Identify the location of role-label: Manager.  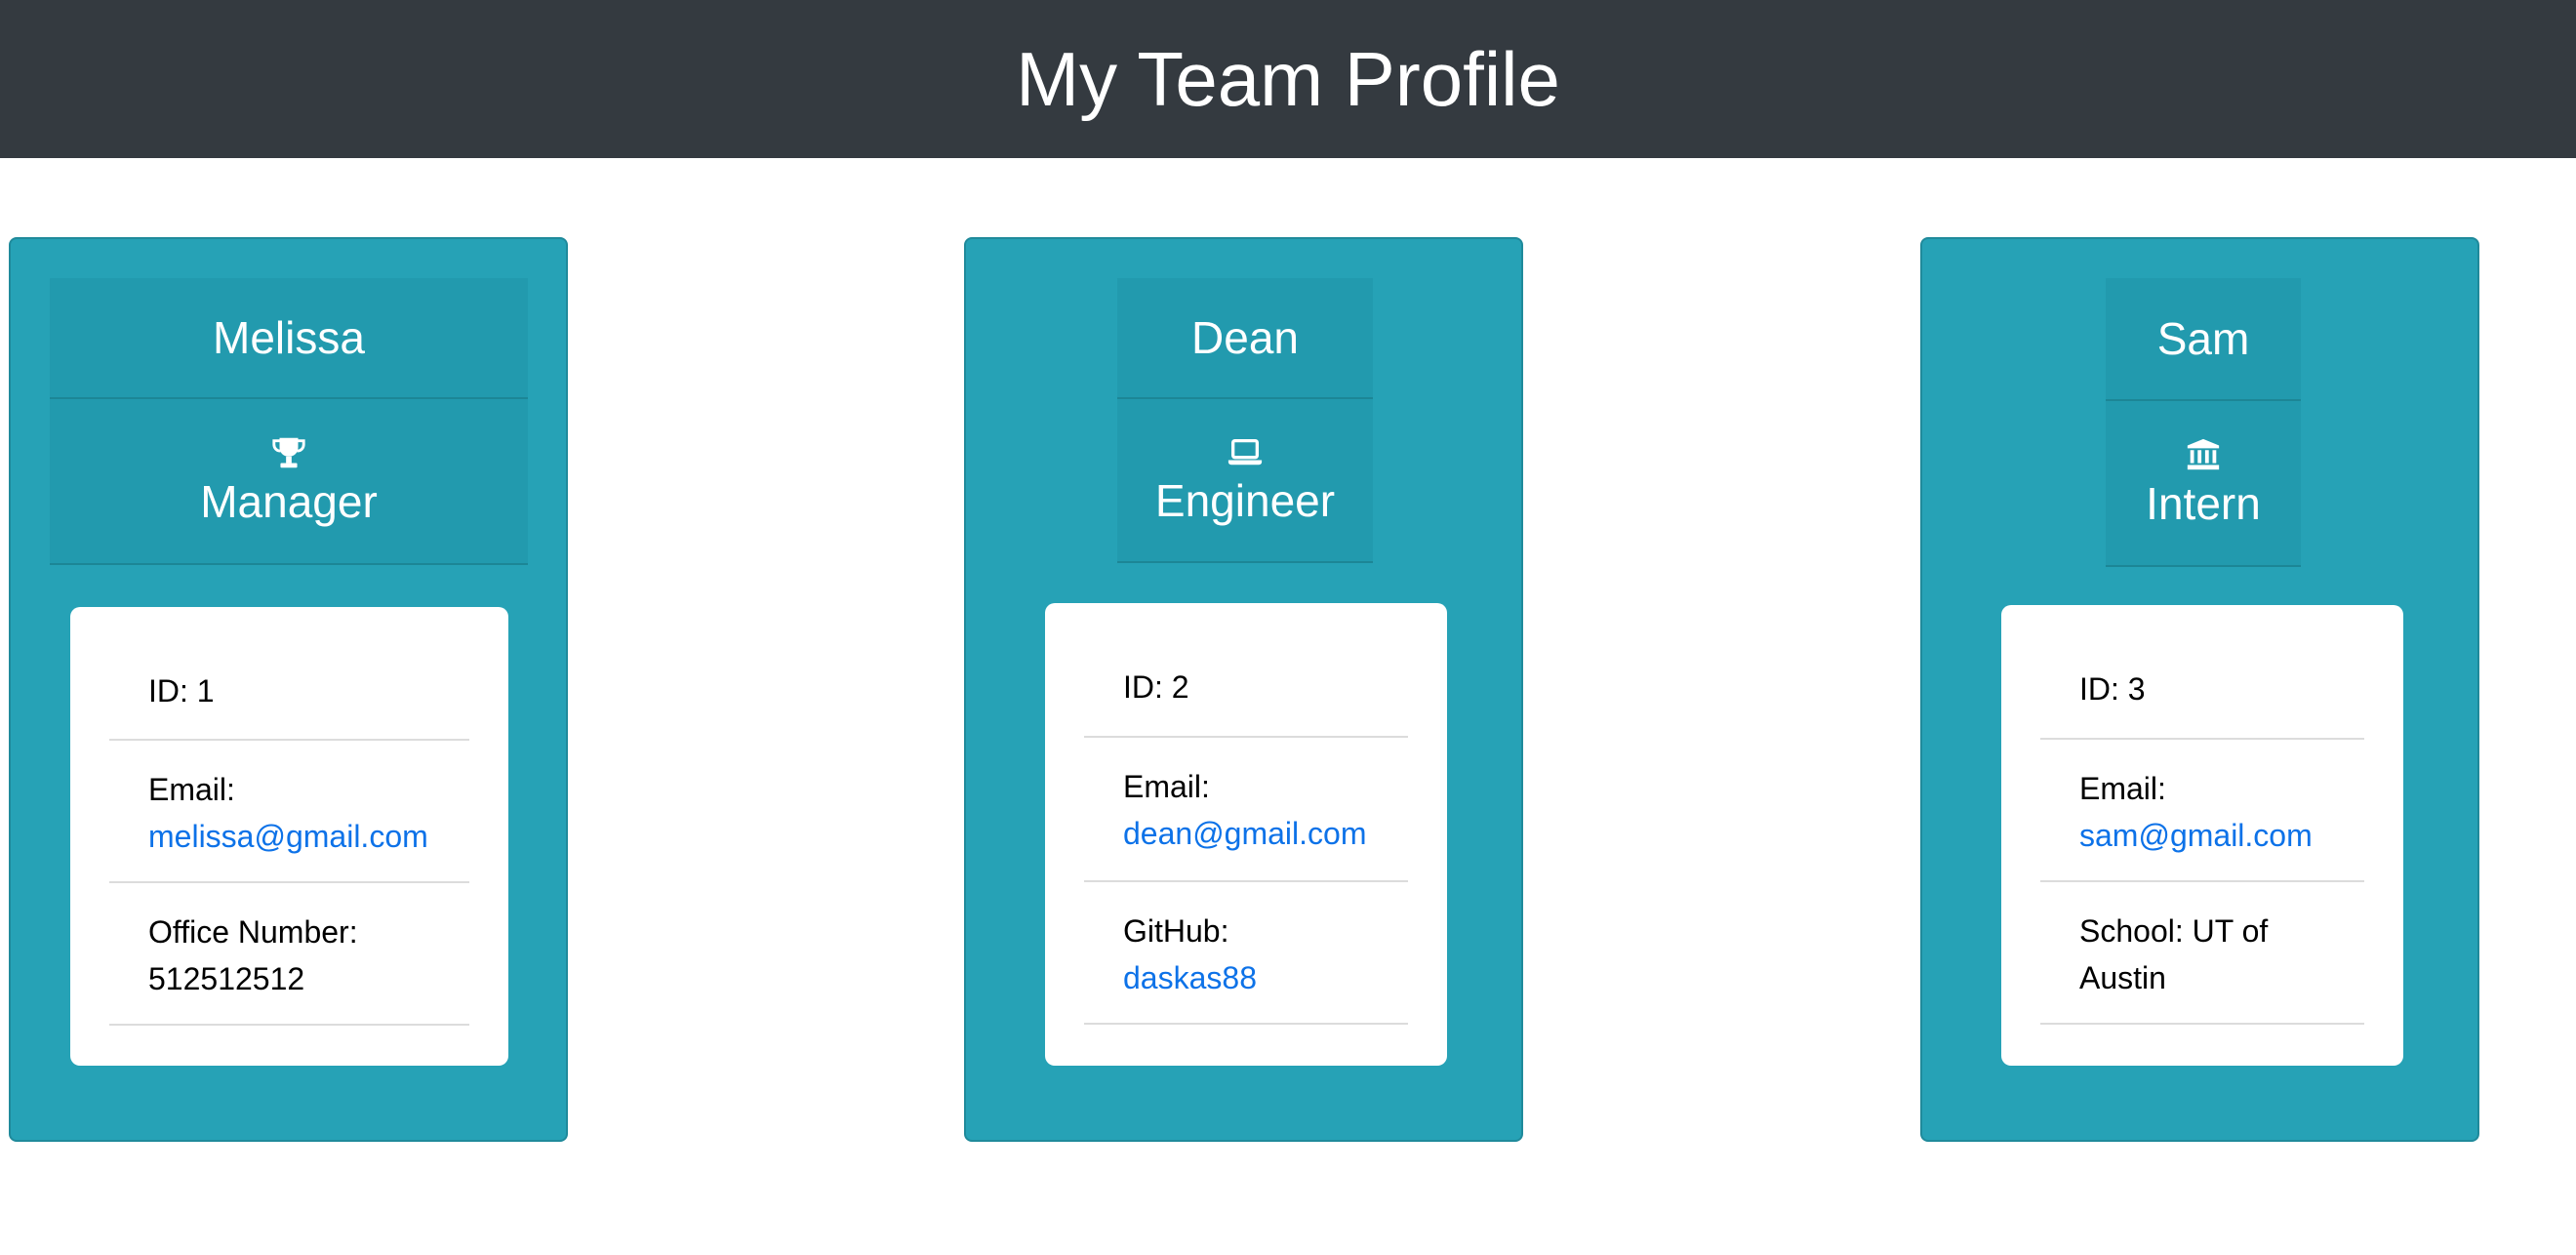
(289, 501).